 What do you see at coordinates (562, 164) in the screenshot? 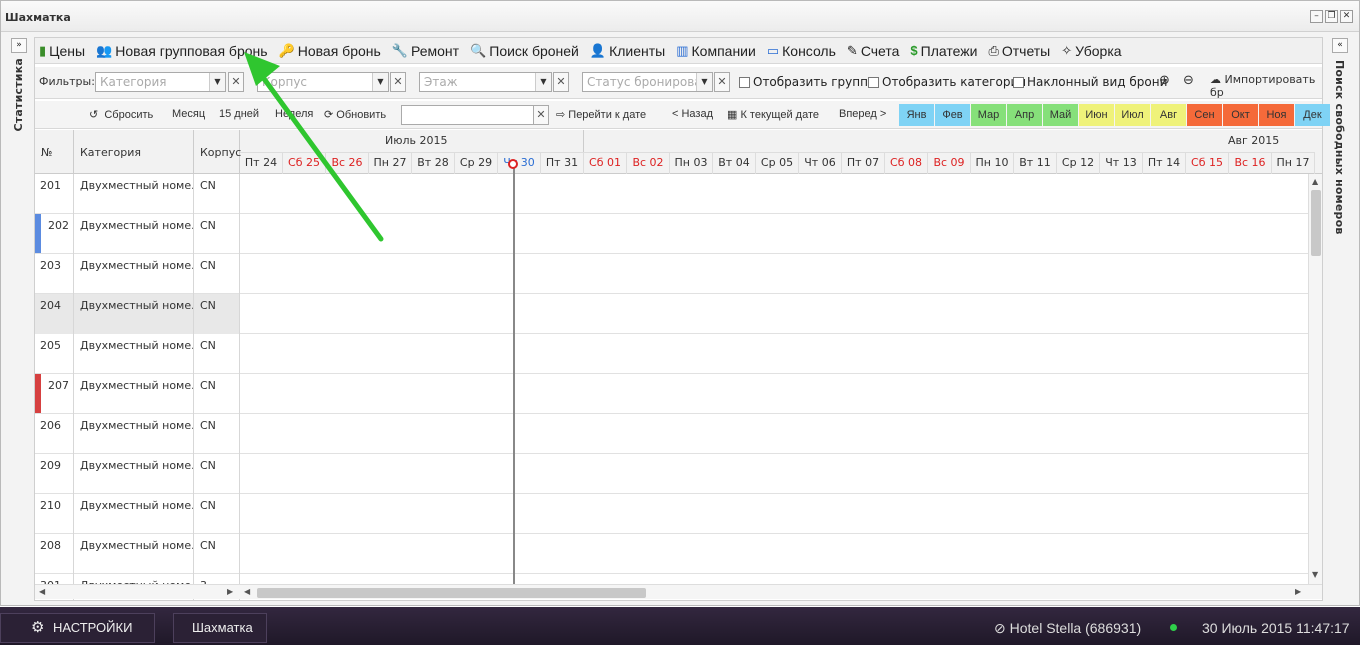
I see `day-header: Пт 31` at bounding box center [562, 164].